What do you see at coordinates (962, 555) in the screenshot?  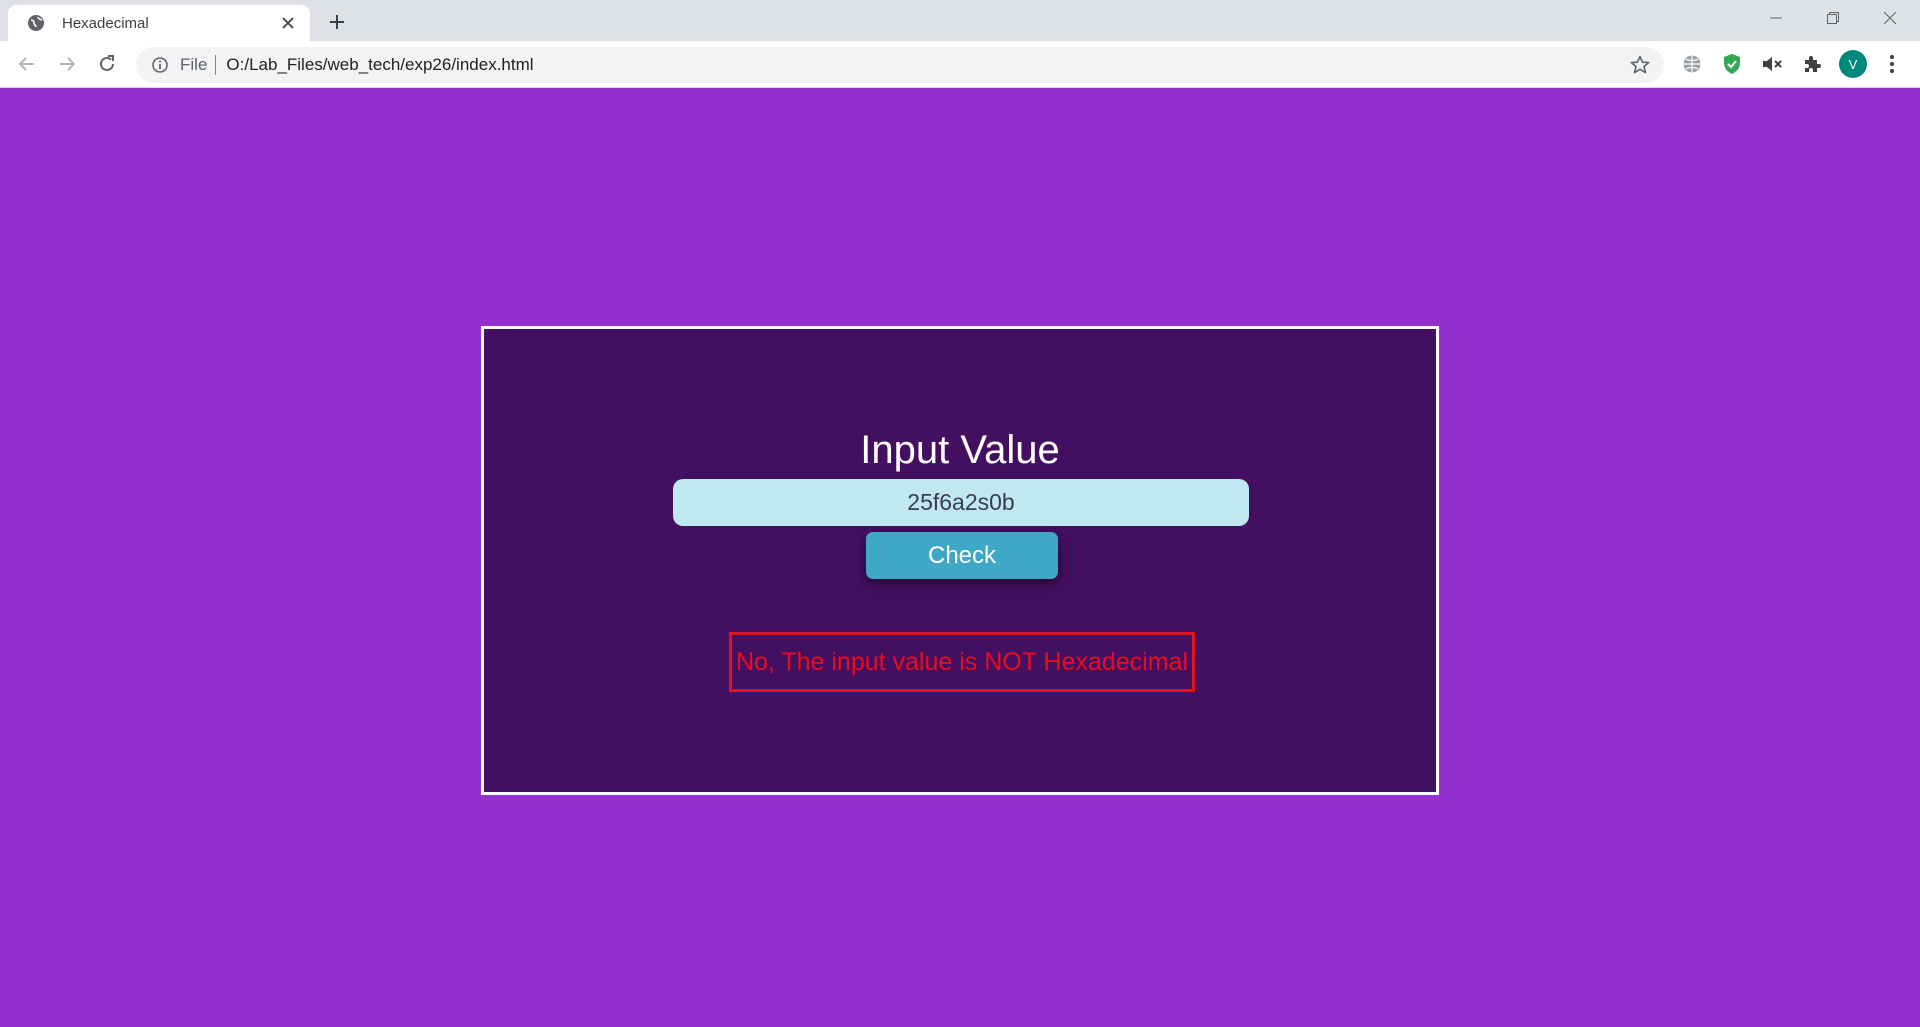 I see `check-button: Check` at bounding box center [962, 555].